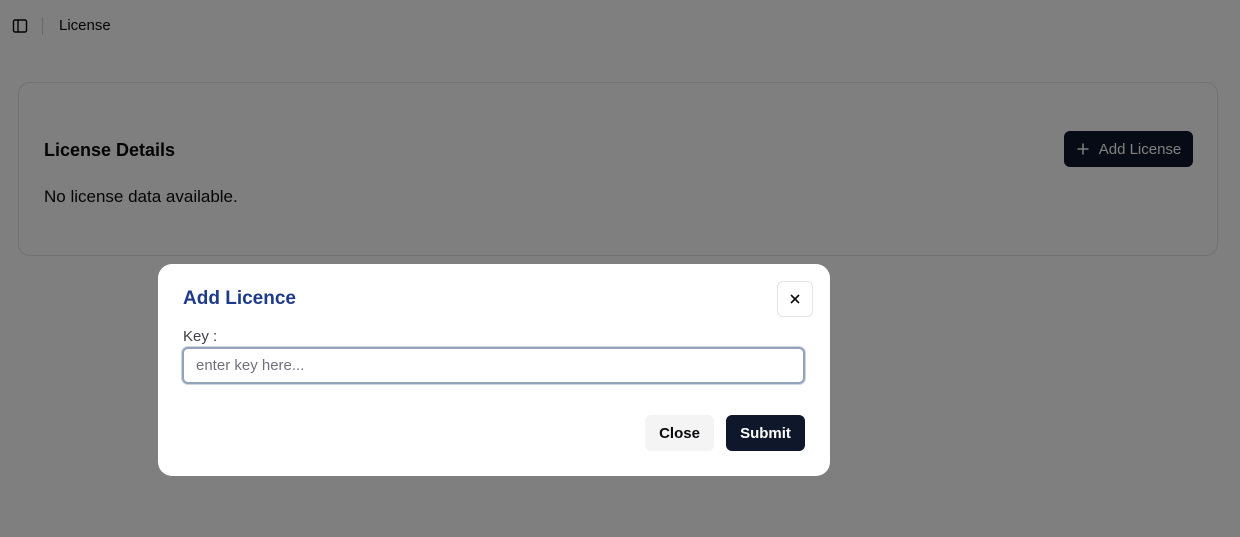 The image size is (1240, 537). What do you see at coordinates (765, 433) in the screenshot?
I see `submit-button: Submit` at bounding box center [765, 433].